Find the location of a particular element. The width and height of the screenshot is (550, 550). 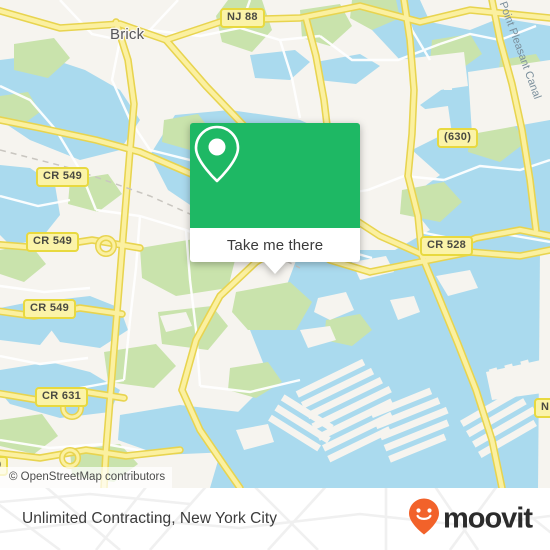

moovit-logo: moovit is located at coordinates (470, 519).